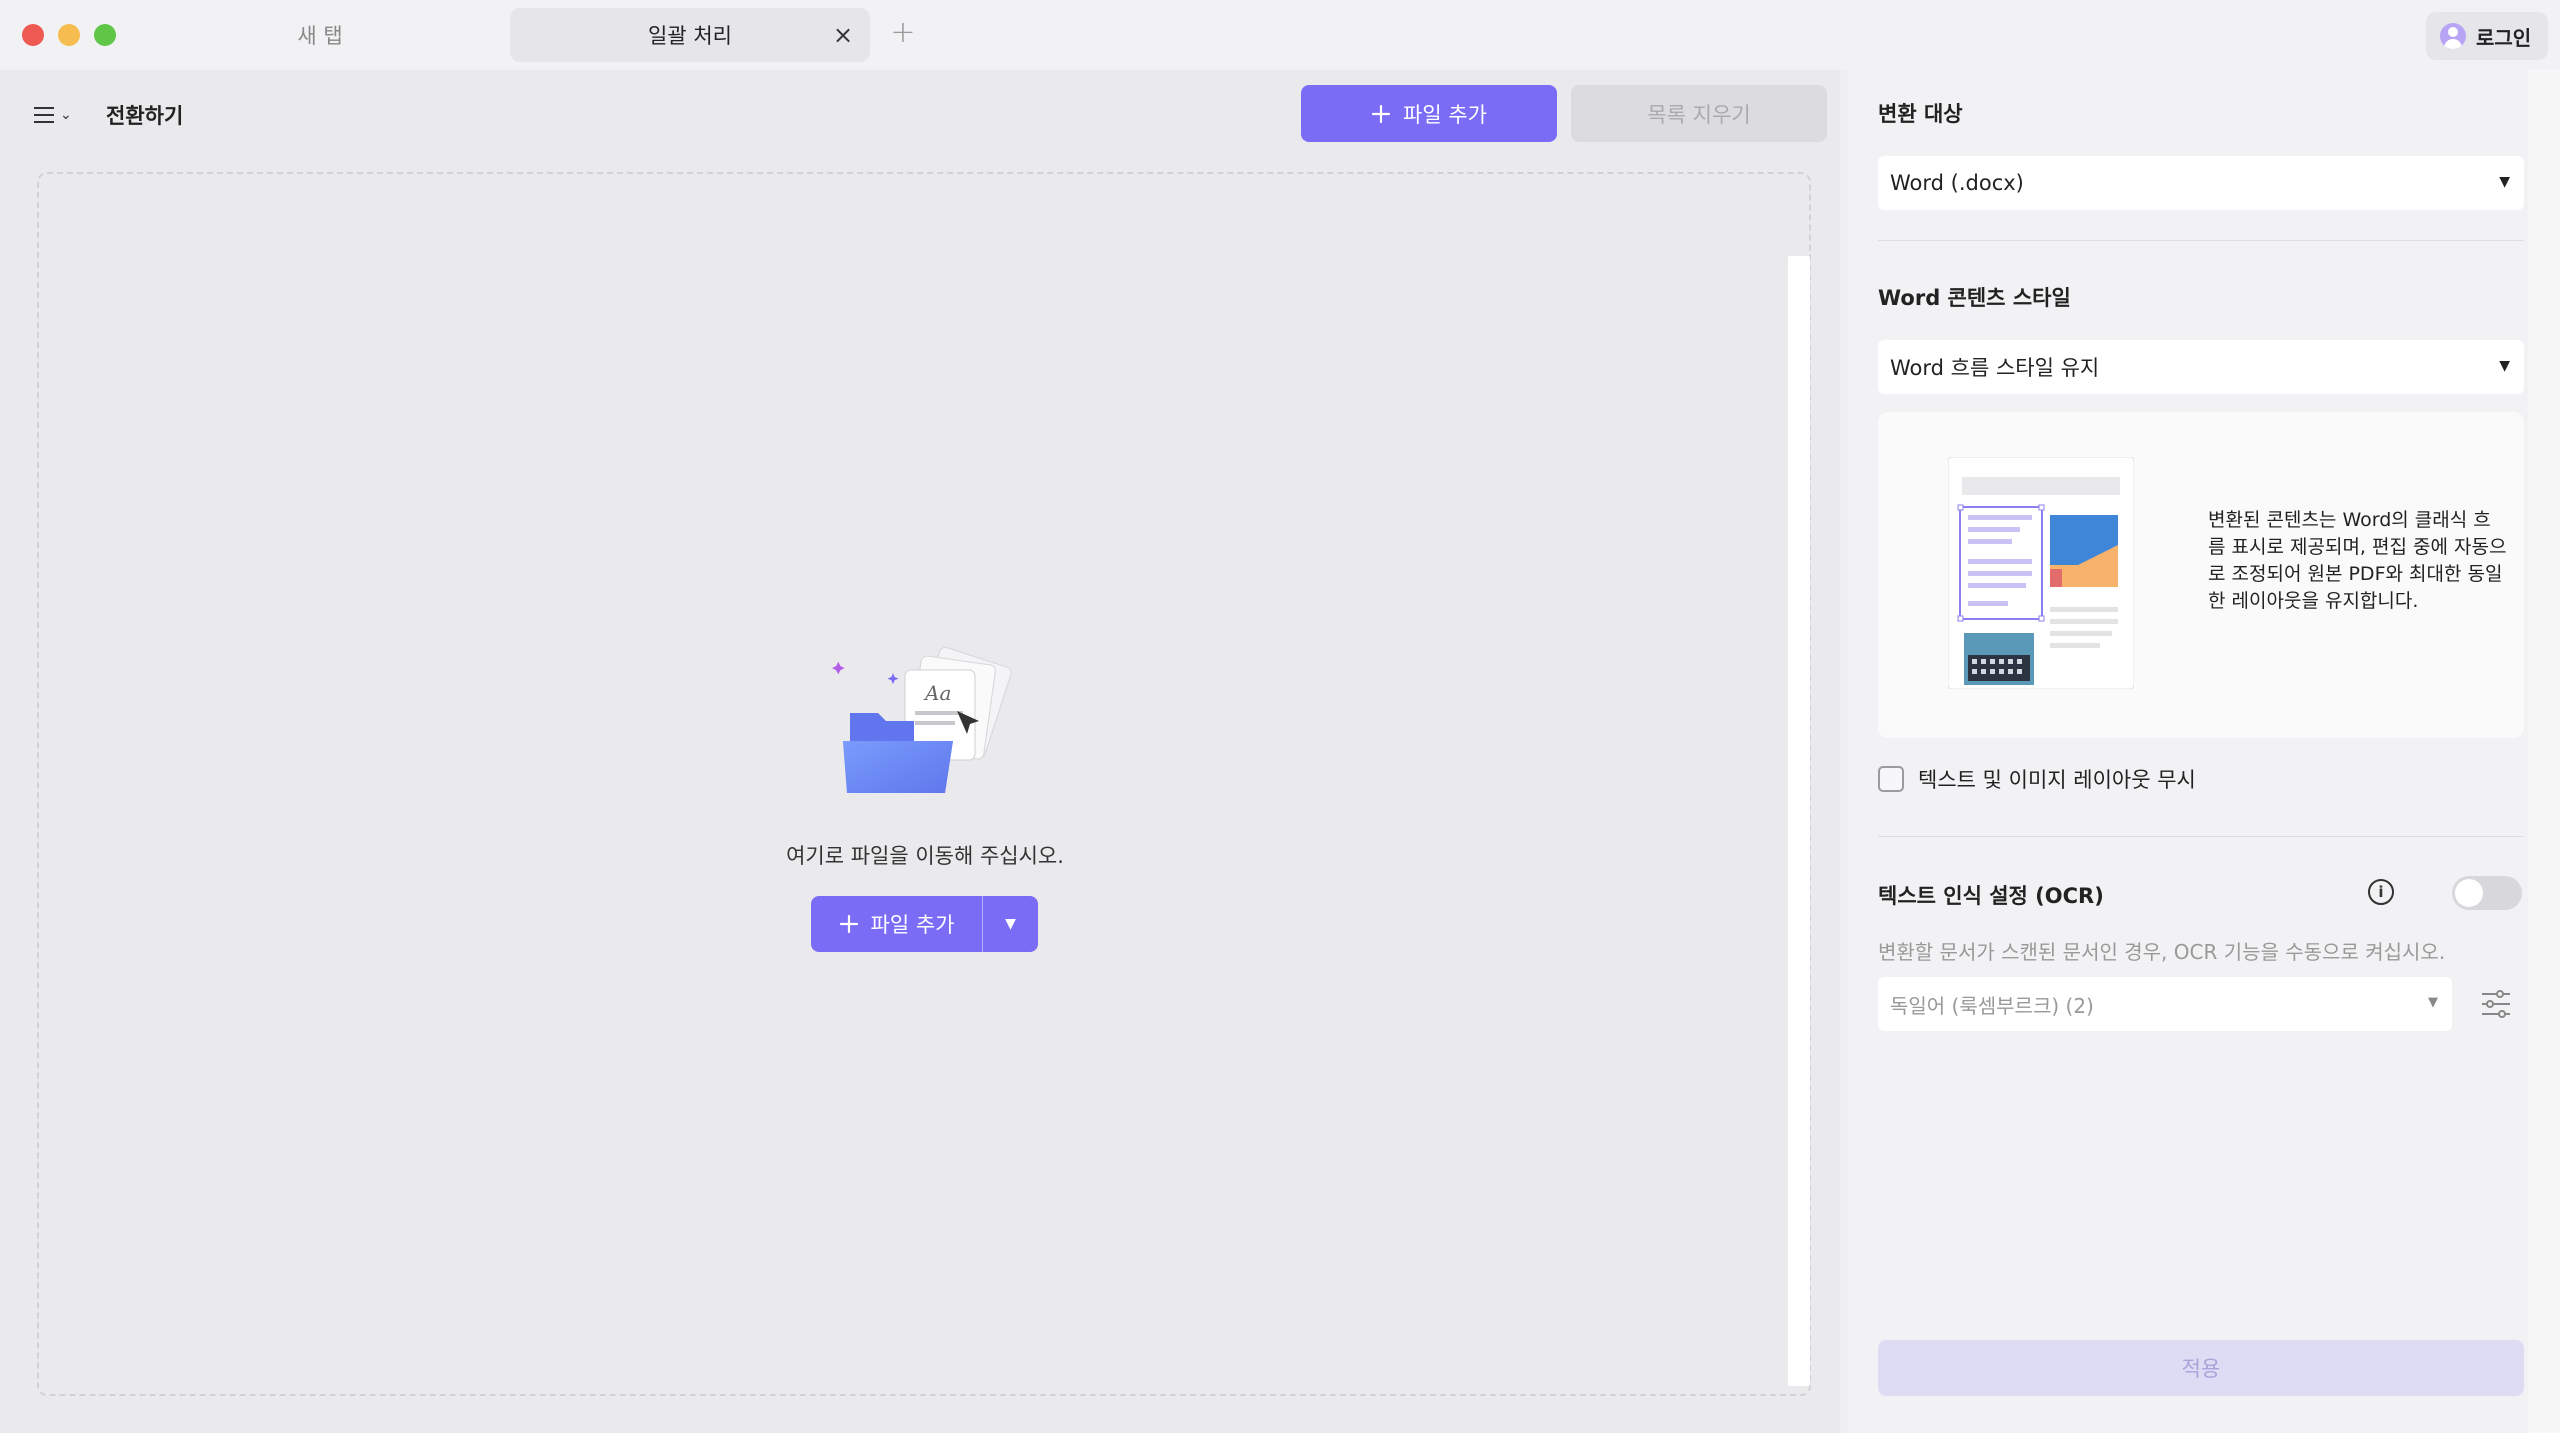  Describe the element at coordinates (1995, 368) in the screenshot. I see `word-style-value: Word 흐름 스타일 유지` at that location.